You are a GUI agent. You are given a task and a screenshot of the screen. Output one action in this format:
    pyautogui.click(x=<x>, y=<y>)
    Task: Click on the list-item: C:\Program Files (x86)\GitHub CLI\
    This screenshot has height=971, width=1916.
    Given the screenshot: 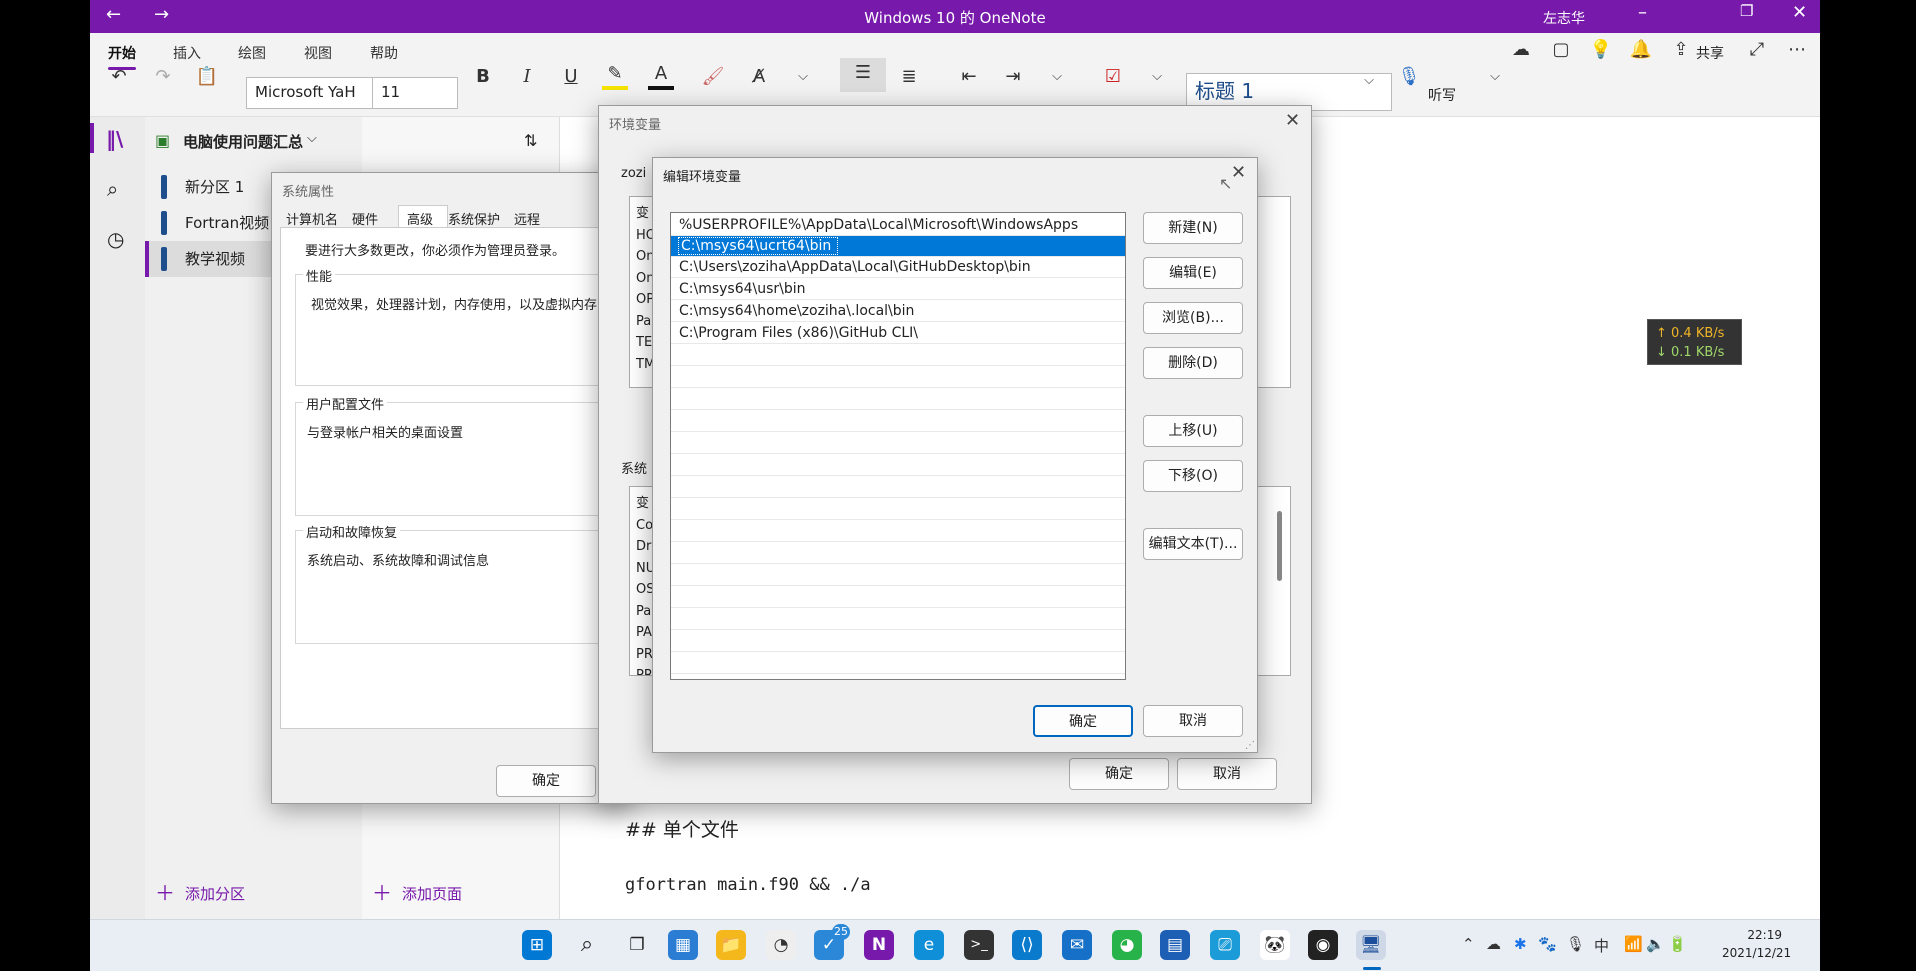 What is the action you would take?
    pyautogui.click(x=898, y=333)
    